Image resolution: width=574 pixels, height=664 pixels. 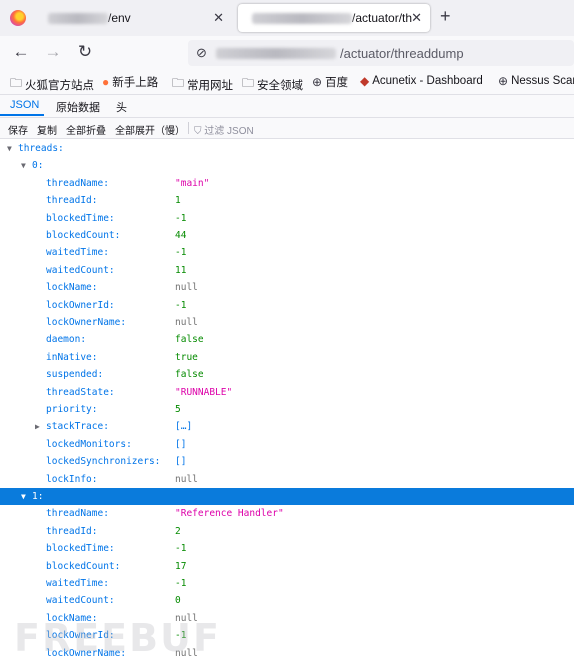 What do you see at coordinates (119, 18) in the screenshot?
I see `tab-title: /env` at bounding box center [119, 18].